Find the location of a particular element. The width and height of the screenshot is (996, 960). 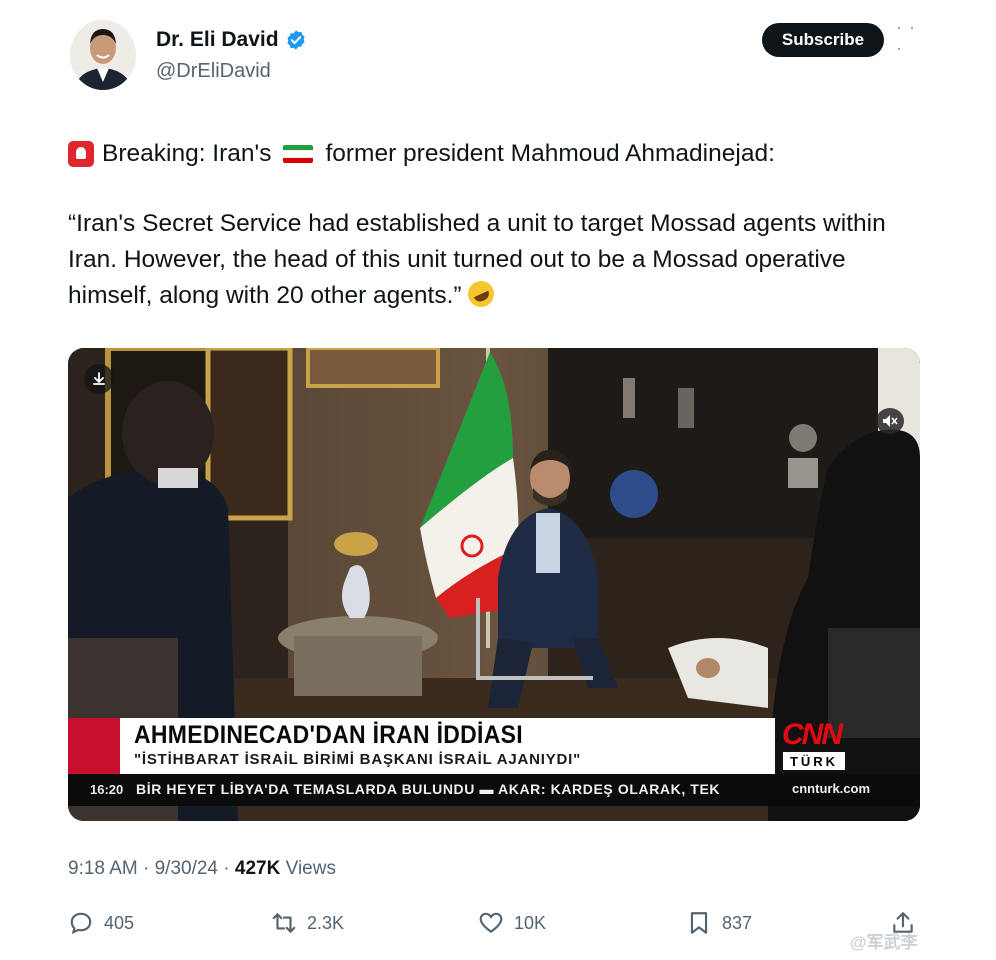

tweet-date: 9/30/24 is located at coordinates (186, 868).